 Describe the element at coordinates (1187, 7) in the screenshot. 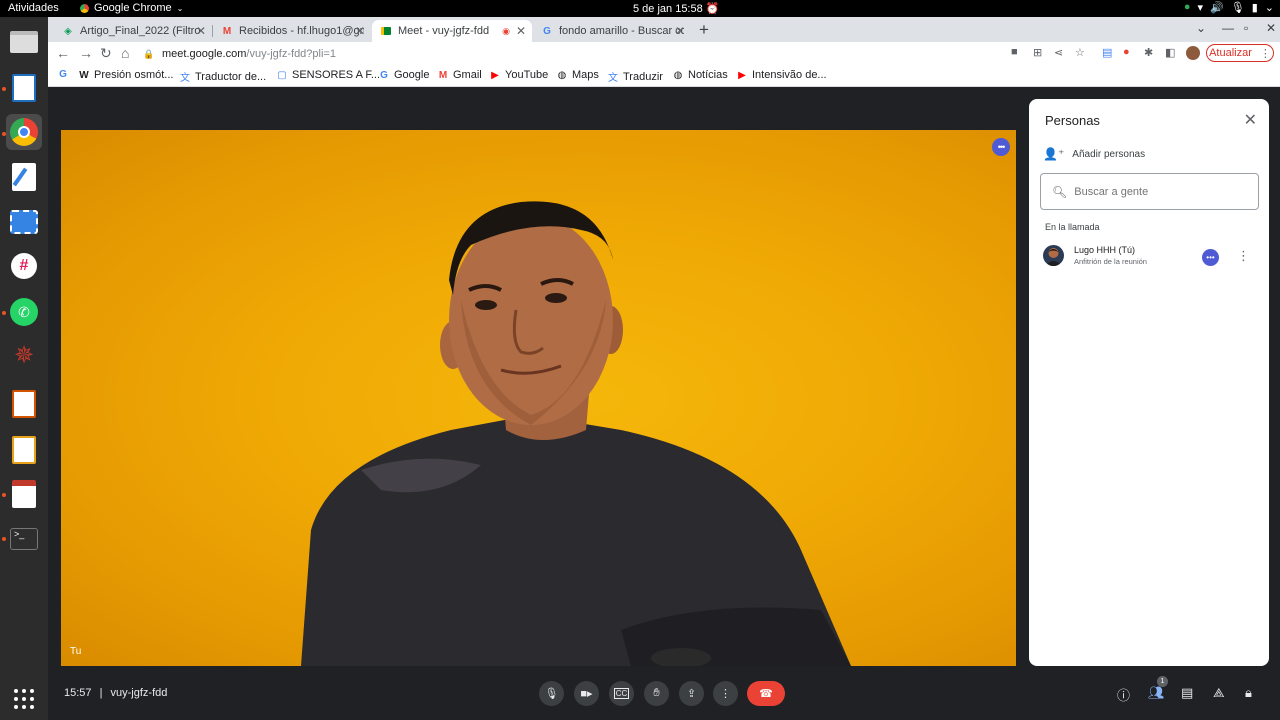

I see `chrome-status-icon: ●` at that location.